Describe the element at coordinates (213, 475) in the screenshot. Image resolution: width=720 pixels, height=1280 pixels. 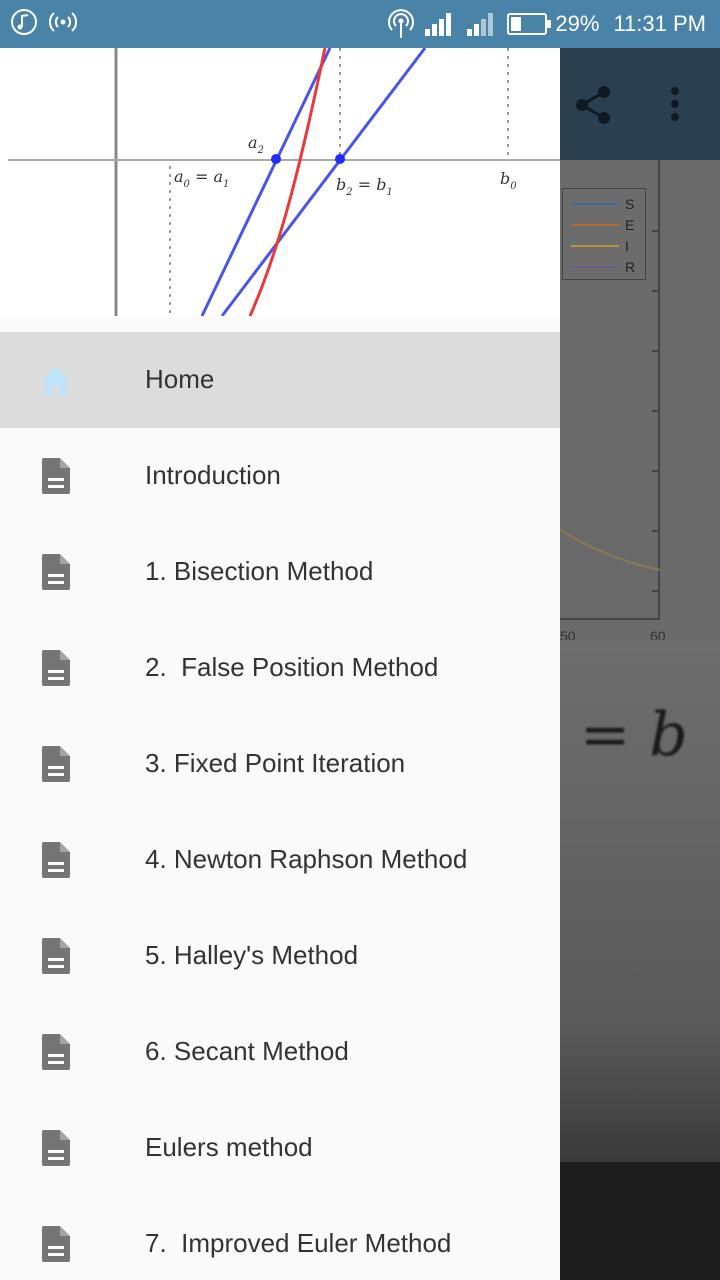
I see `menu-item-label: Introduction` at that location.